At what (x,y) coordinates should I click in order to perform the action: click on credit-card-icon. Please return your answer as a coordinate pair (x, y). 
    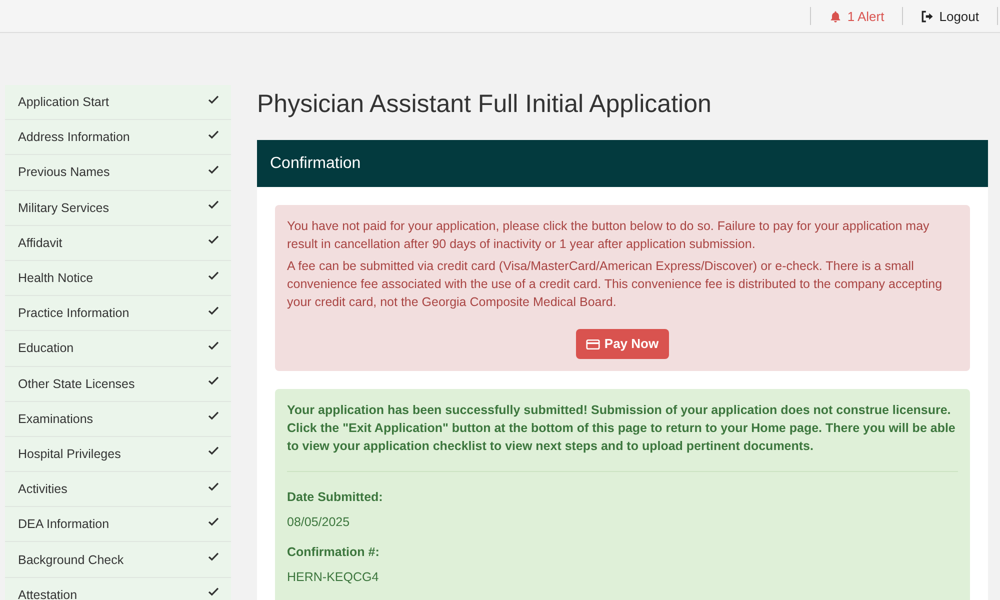
    Looking at the image, I should click on (593, 344).